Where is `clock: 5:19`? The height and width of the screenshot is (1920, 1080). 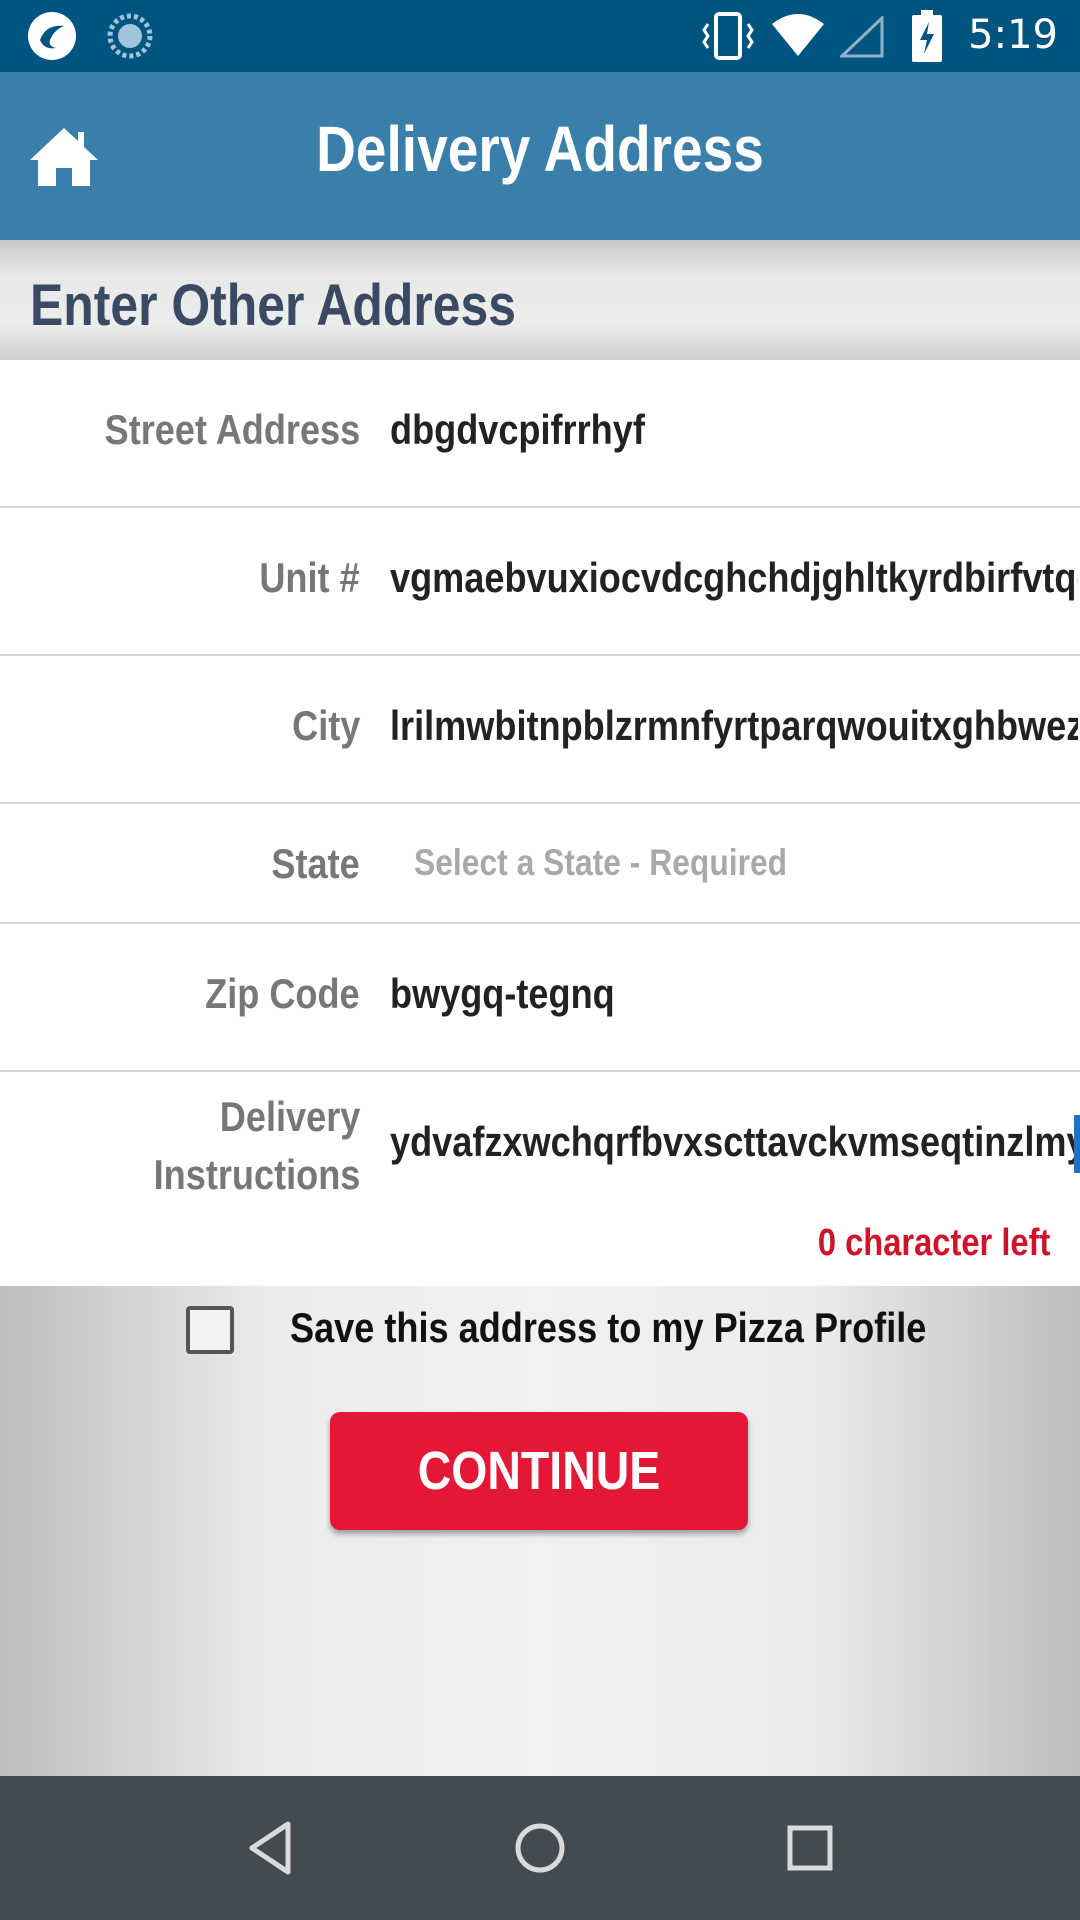
clock: 5:19 is located at coordinates (1013, 35).